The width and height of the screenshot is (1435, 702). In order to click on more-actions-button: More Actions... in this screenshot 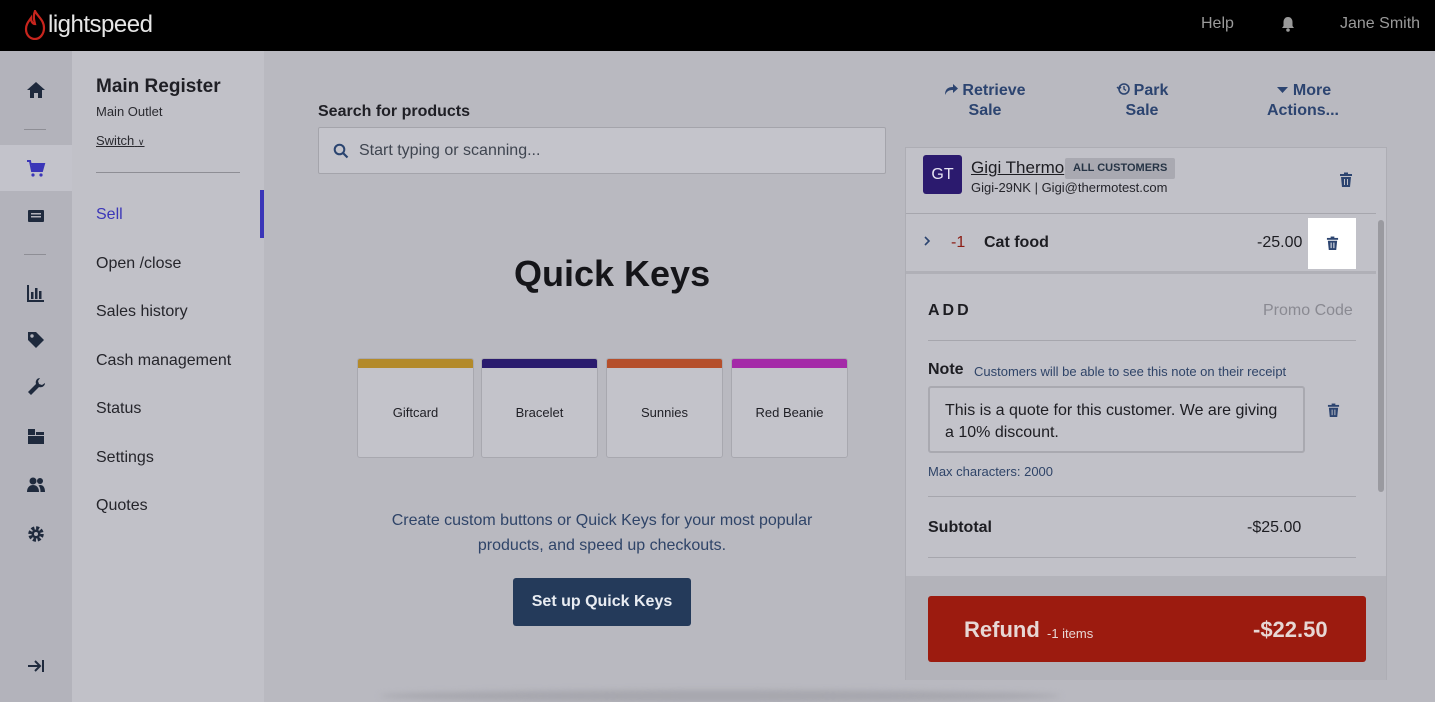, I will do `click(1303, 101)`.